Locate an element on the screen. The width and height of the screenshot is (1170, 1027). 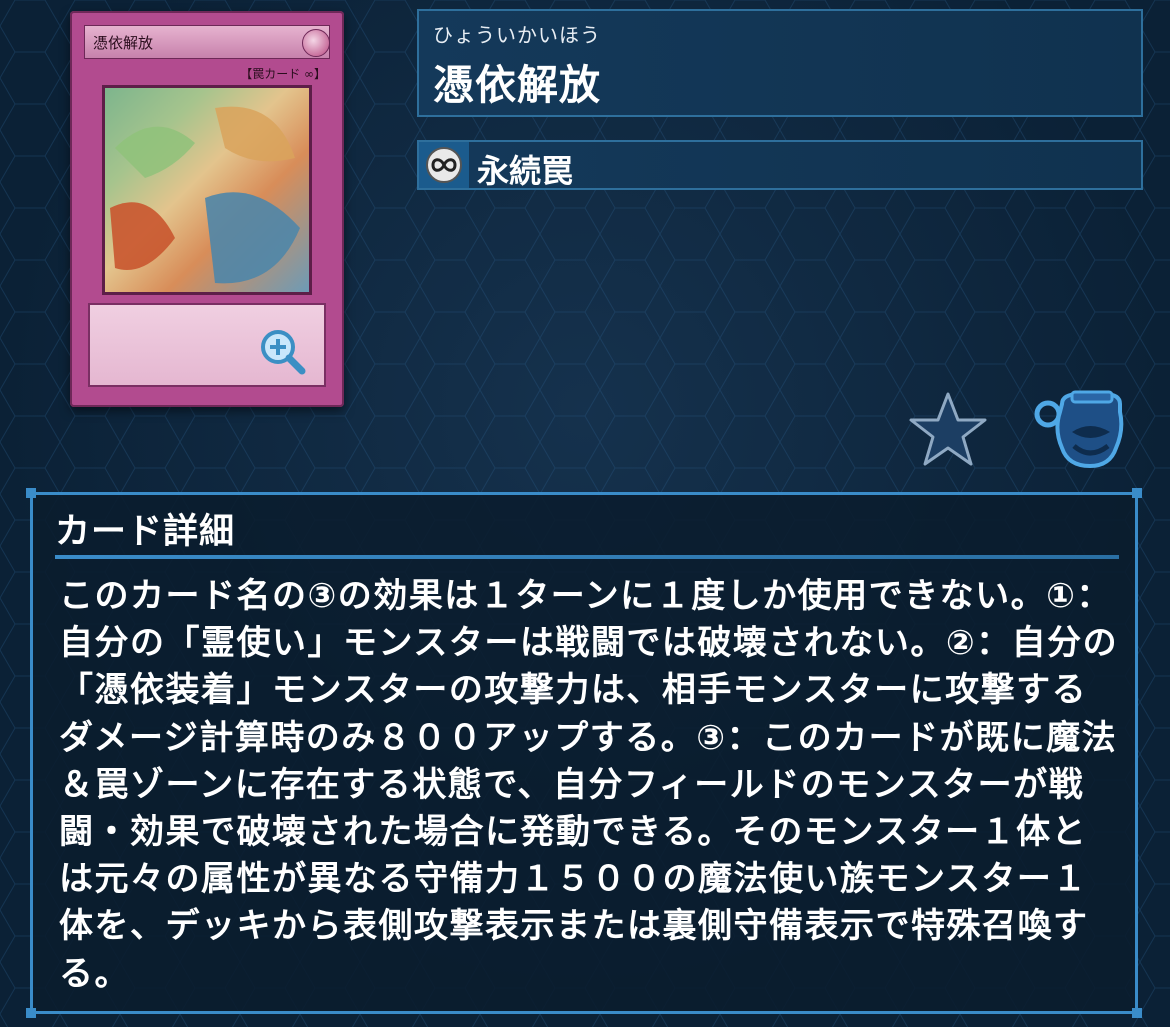
card-illustration is located at coordinates (207, 190).